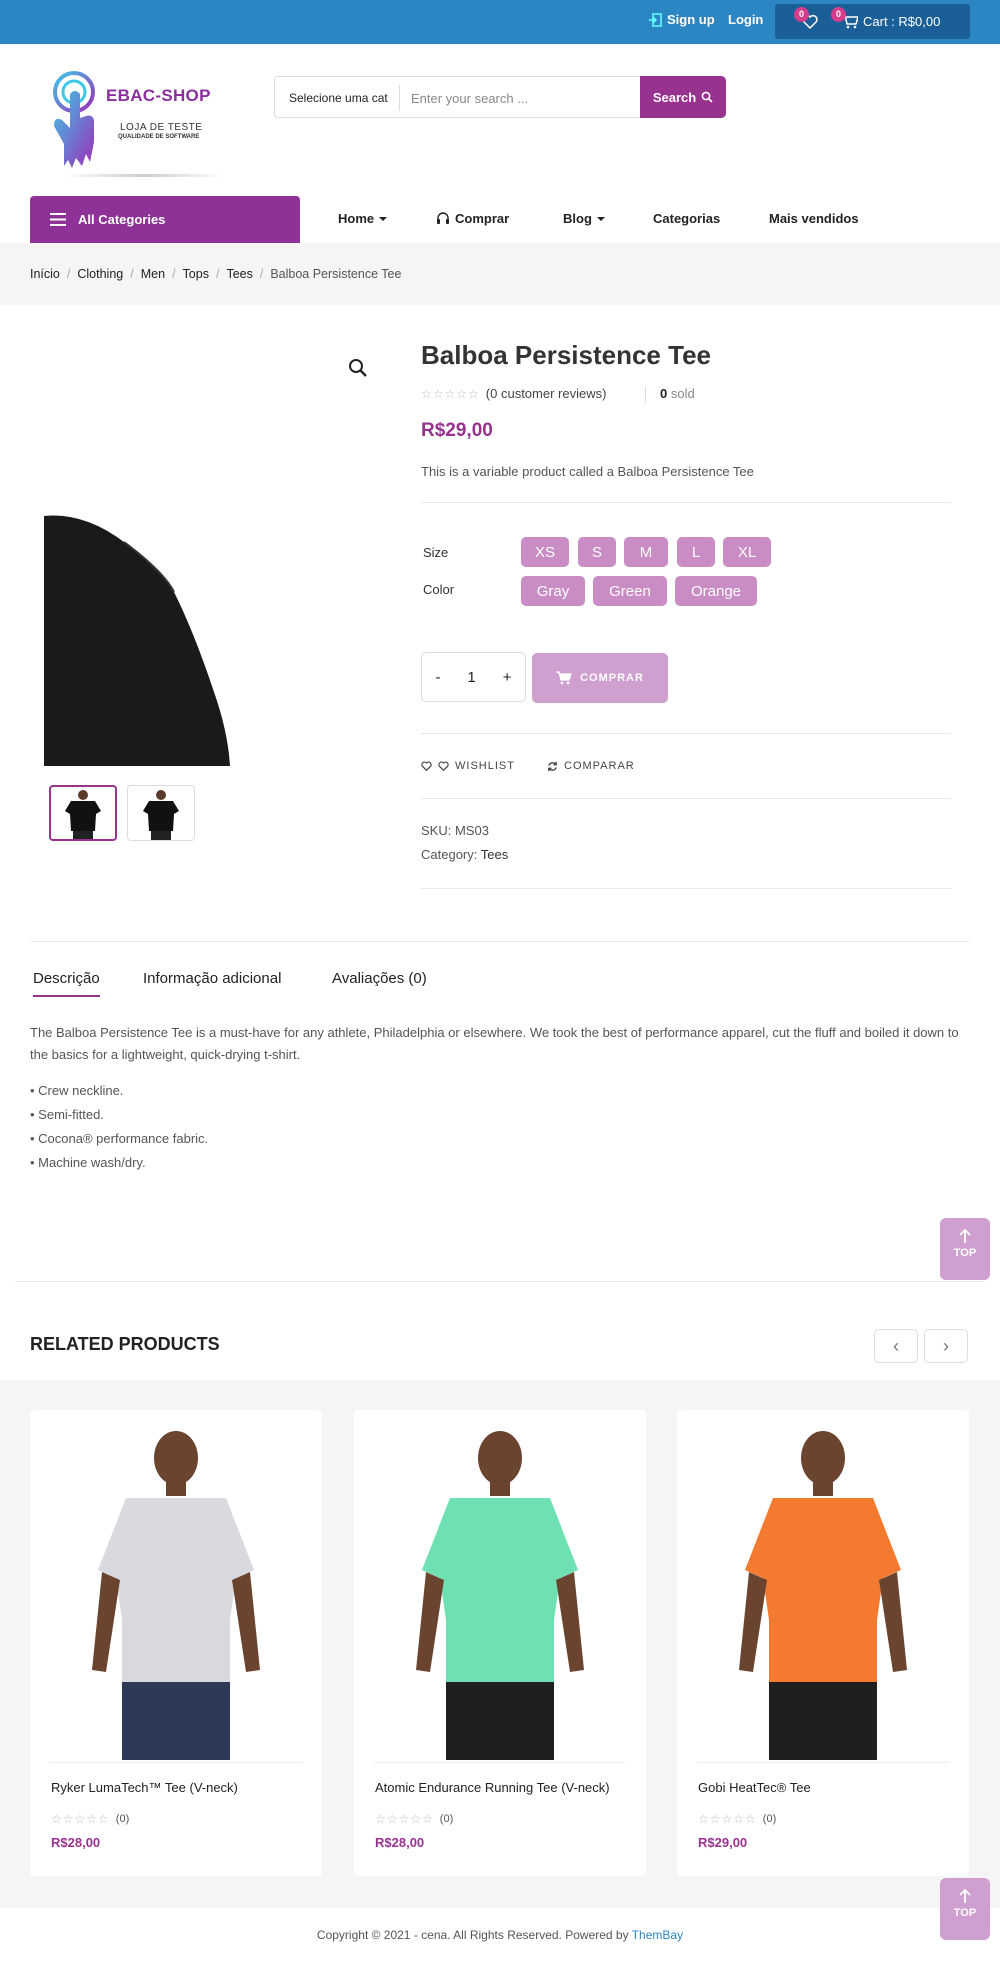 Image resolution: width=1000 pixels, height=1984 pixels. Describe the element at coordinates (379, 978) in the screenshot. I see `tab-avaliacoes: Avaliações (0)` at that location.